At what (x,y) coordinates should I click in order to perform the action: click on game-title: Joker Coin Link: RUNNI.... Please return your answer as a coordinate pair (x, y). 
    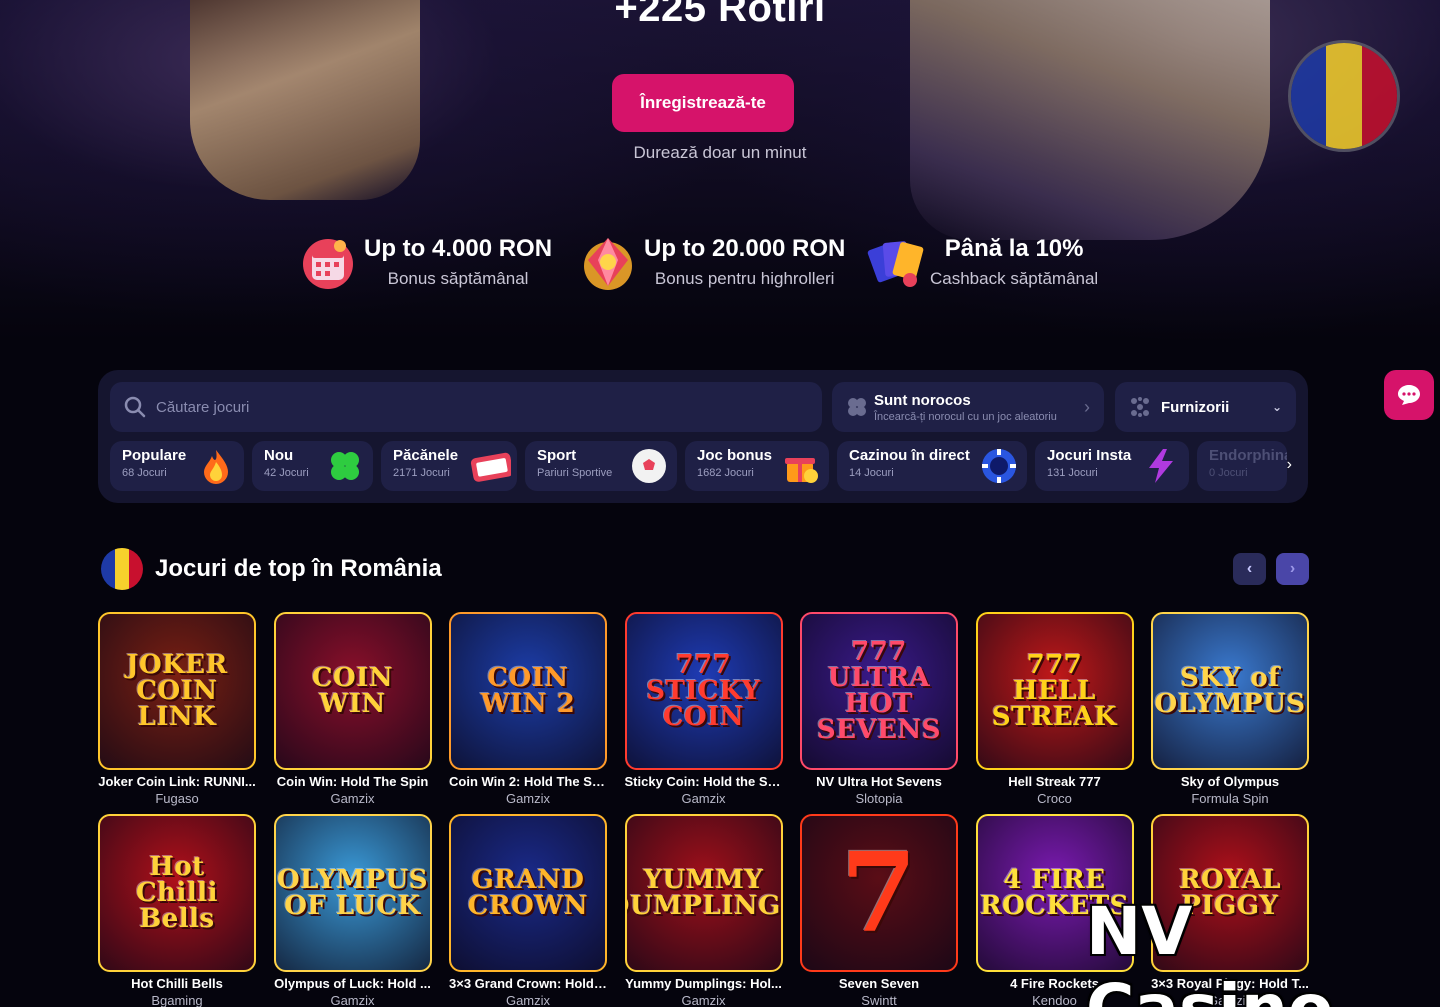
    Looking at the image, I should click on (177, 781).